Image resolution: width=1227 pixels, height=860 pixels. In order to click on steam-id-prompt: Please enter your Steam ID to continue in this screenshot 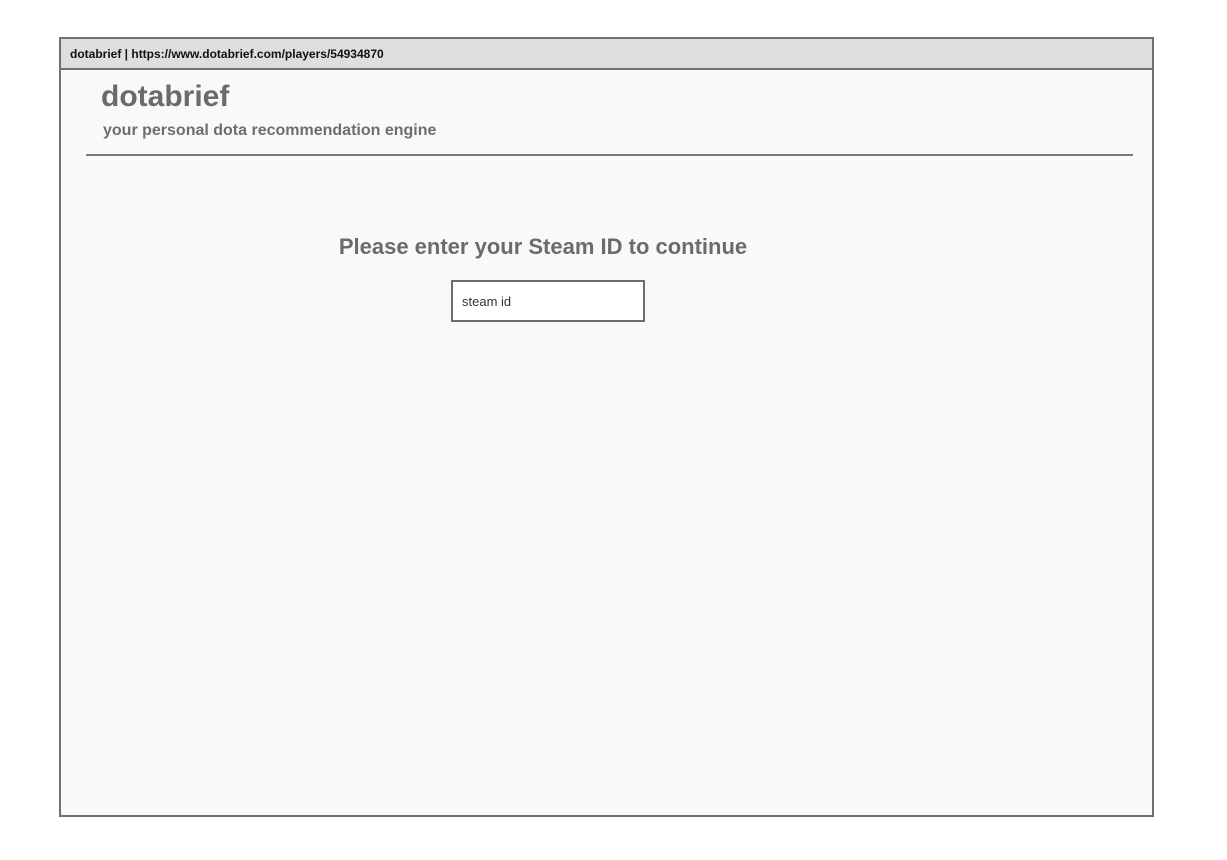, I will do `click(543, 246)`.